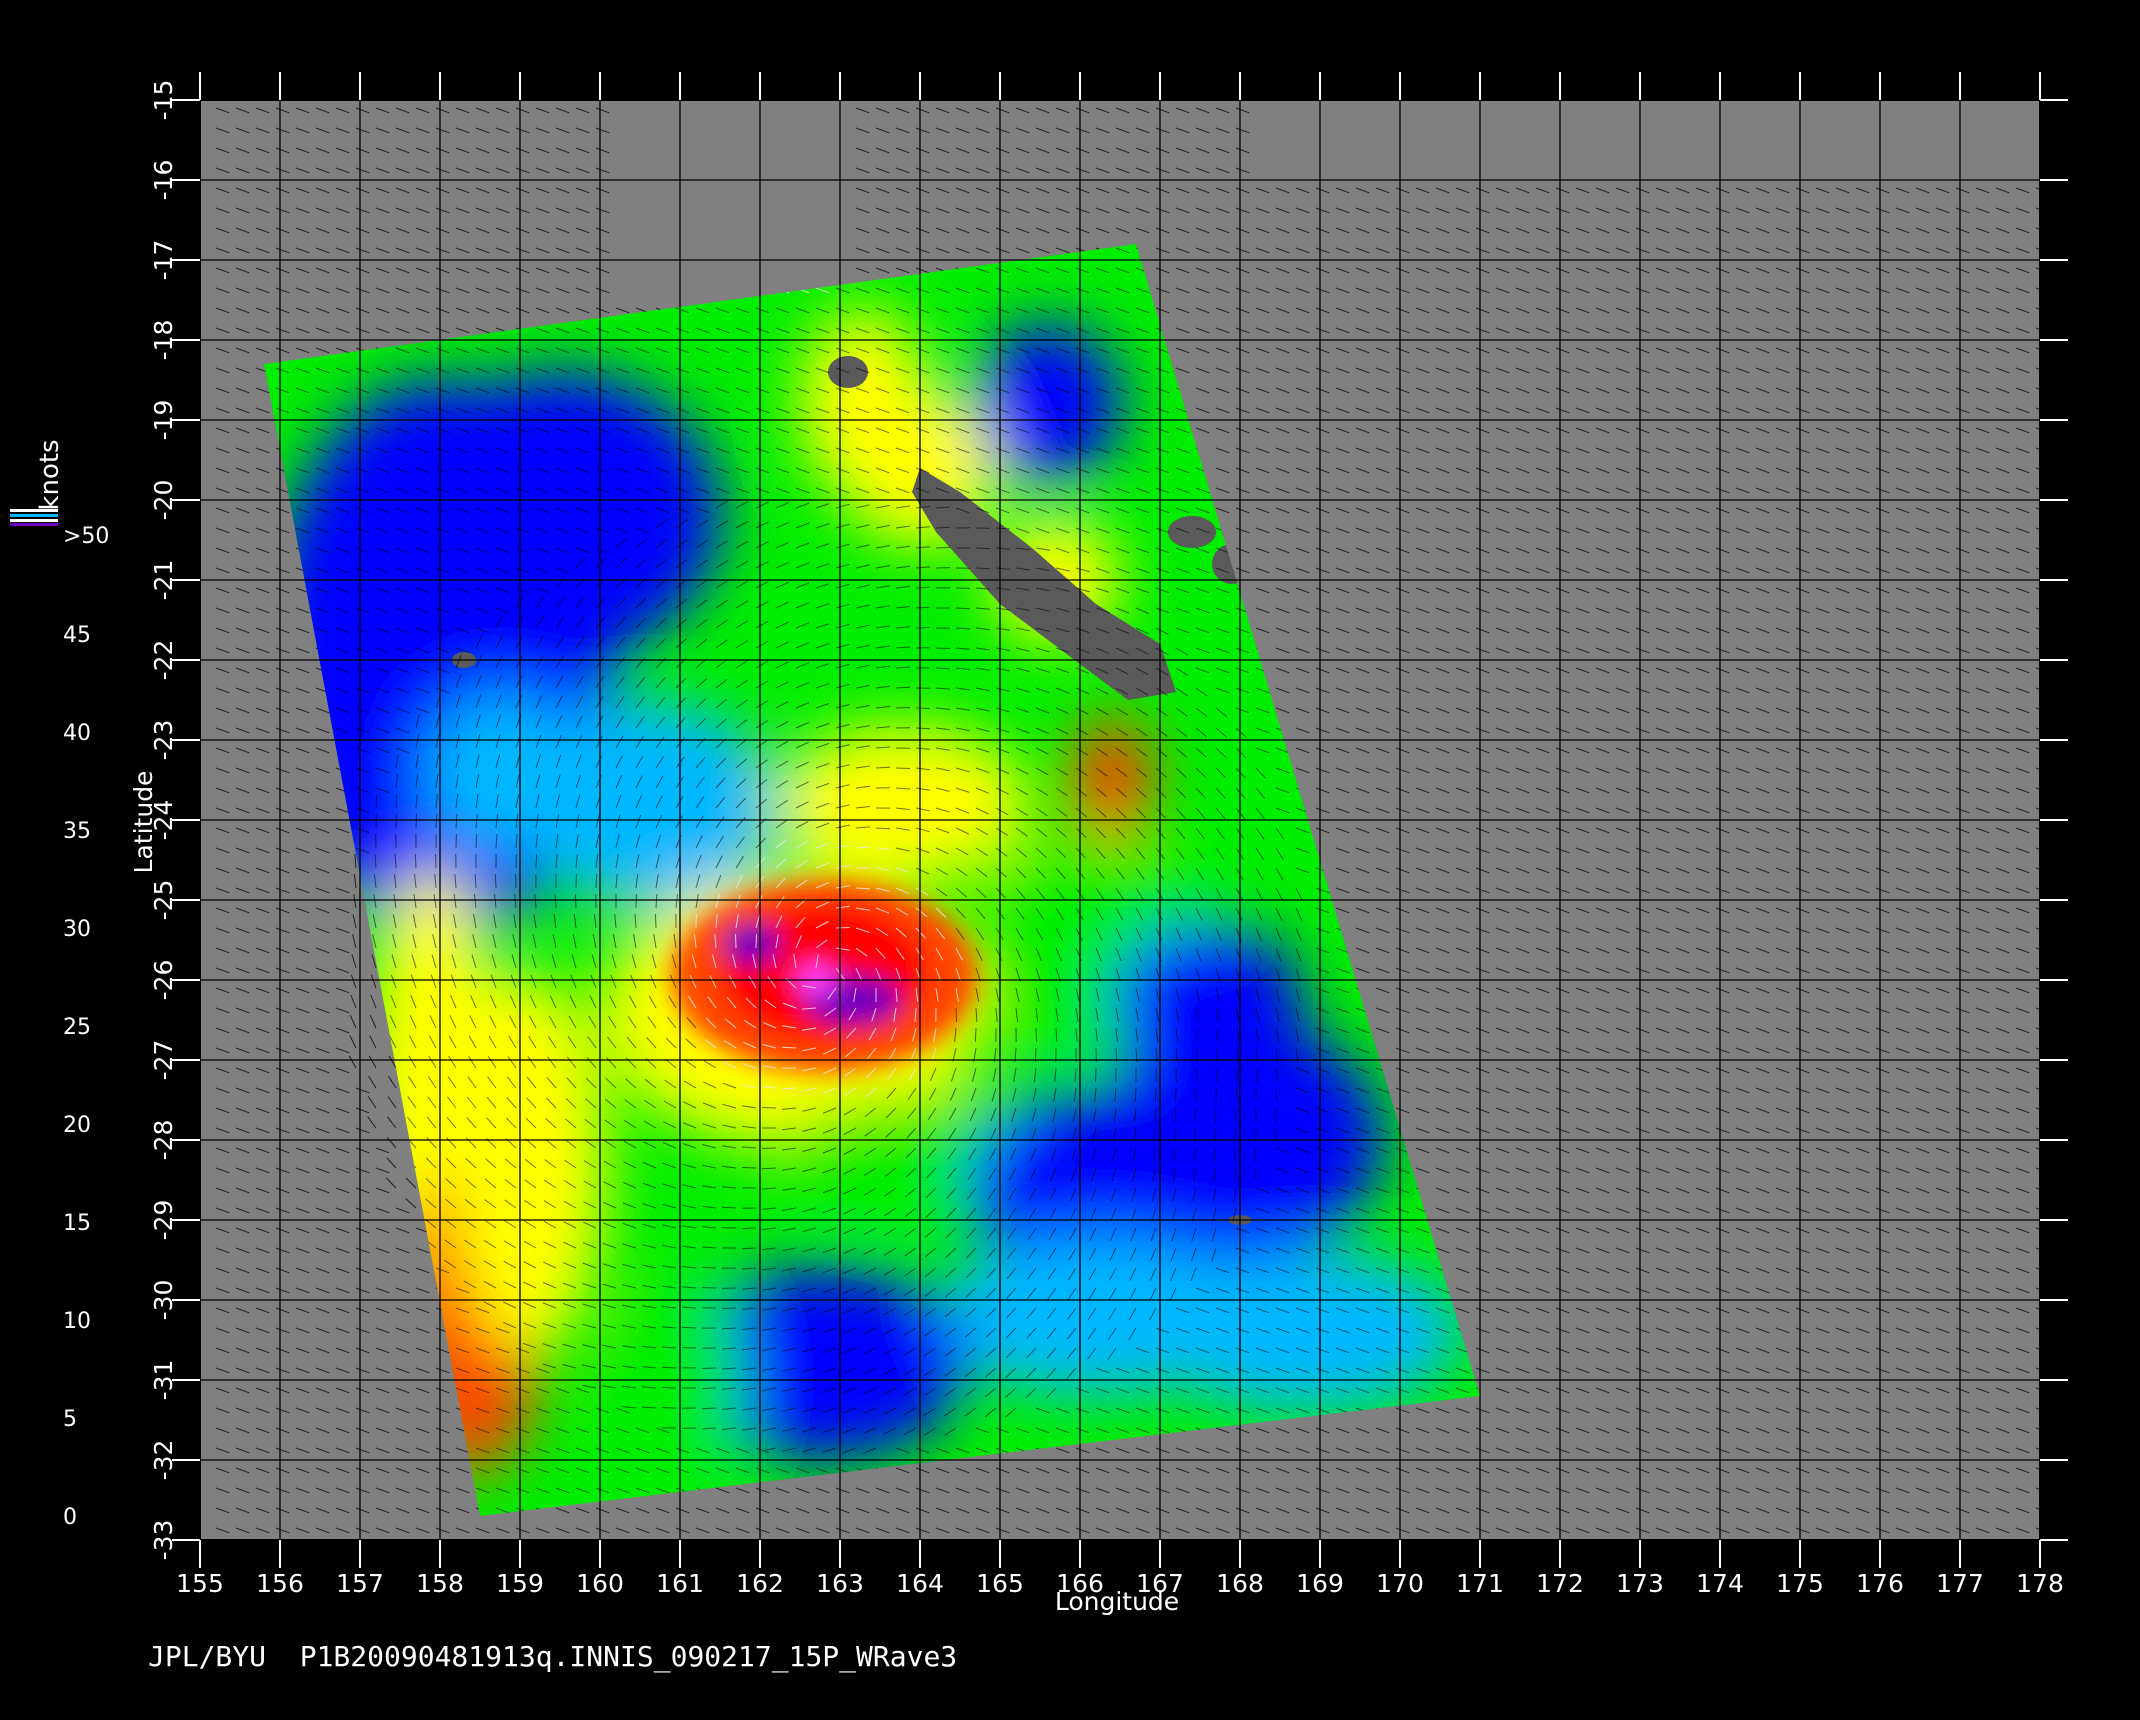  What do you see at coordinates (600, 1583) in the screenshot?
I see `x-tick-label: 160` at bounding box center [600, 1583].